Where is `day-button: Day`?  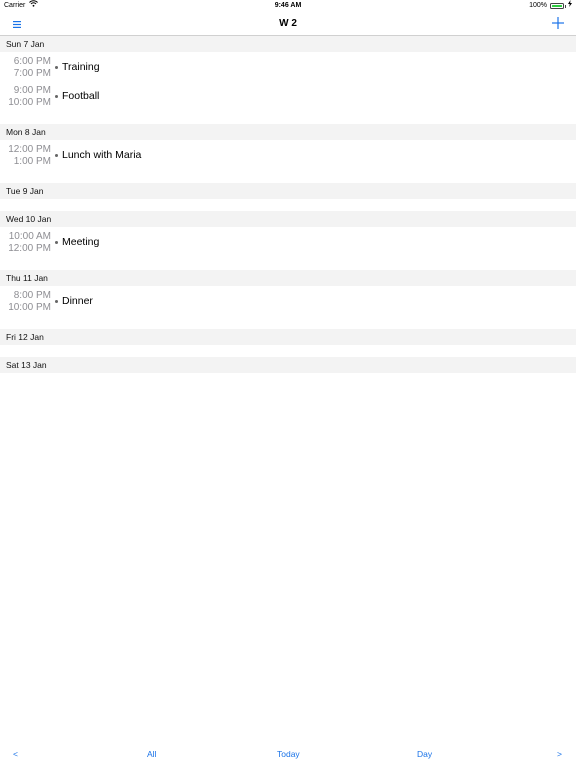
day-button: Day is located at coordinates (424, 754).